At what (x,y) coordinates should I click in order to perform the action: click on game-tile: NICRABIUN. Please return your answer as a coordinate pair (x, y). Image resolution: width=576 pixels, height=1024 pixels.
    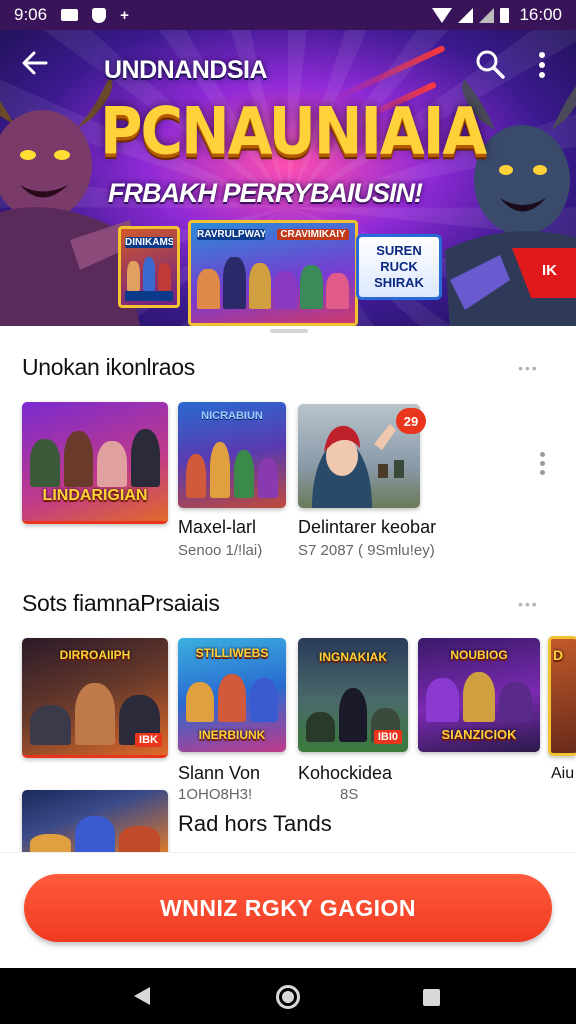
    Looking at the image, I should click on (232, 455).